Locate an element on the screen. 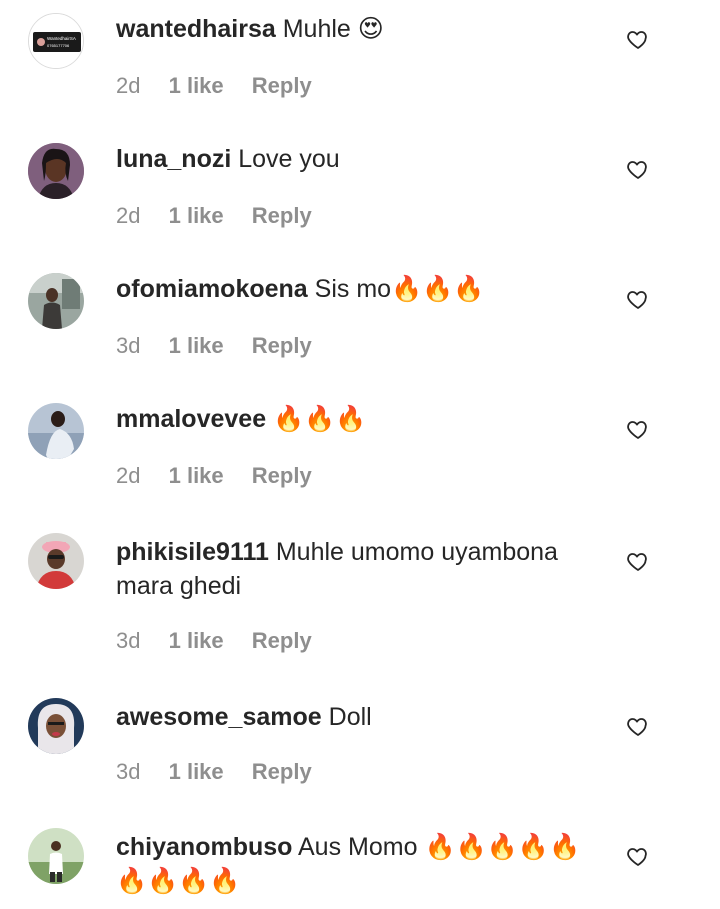 This screenshot has height=909, width=720. comment-username: mmalovevee is located at coordinates (191, 419).